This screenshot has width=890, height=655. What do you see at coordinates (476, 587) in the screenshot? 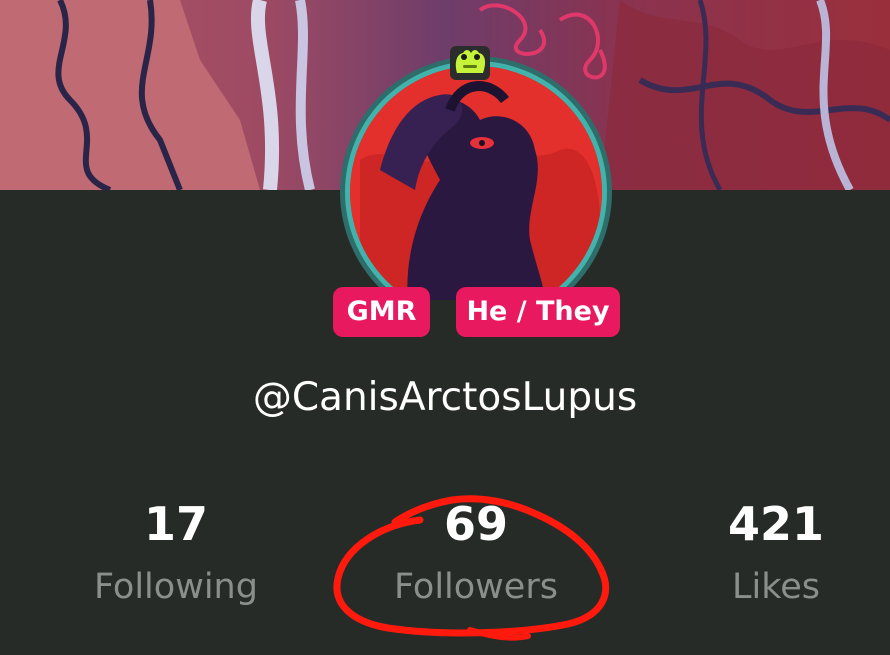
I see `followers-label: Followers` at bounding box center [476, 587].